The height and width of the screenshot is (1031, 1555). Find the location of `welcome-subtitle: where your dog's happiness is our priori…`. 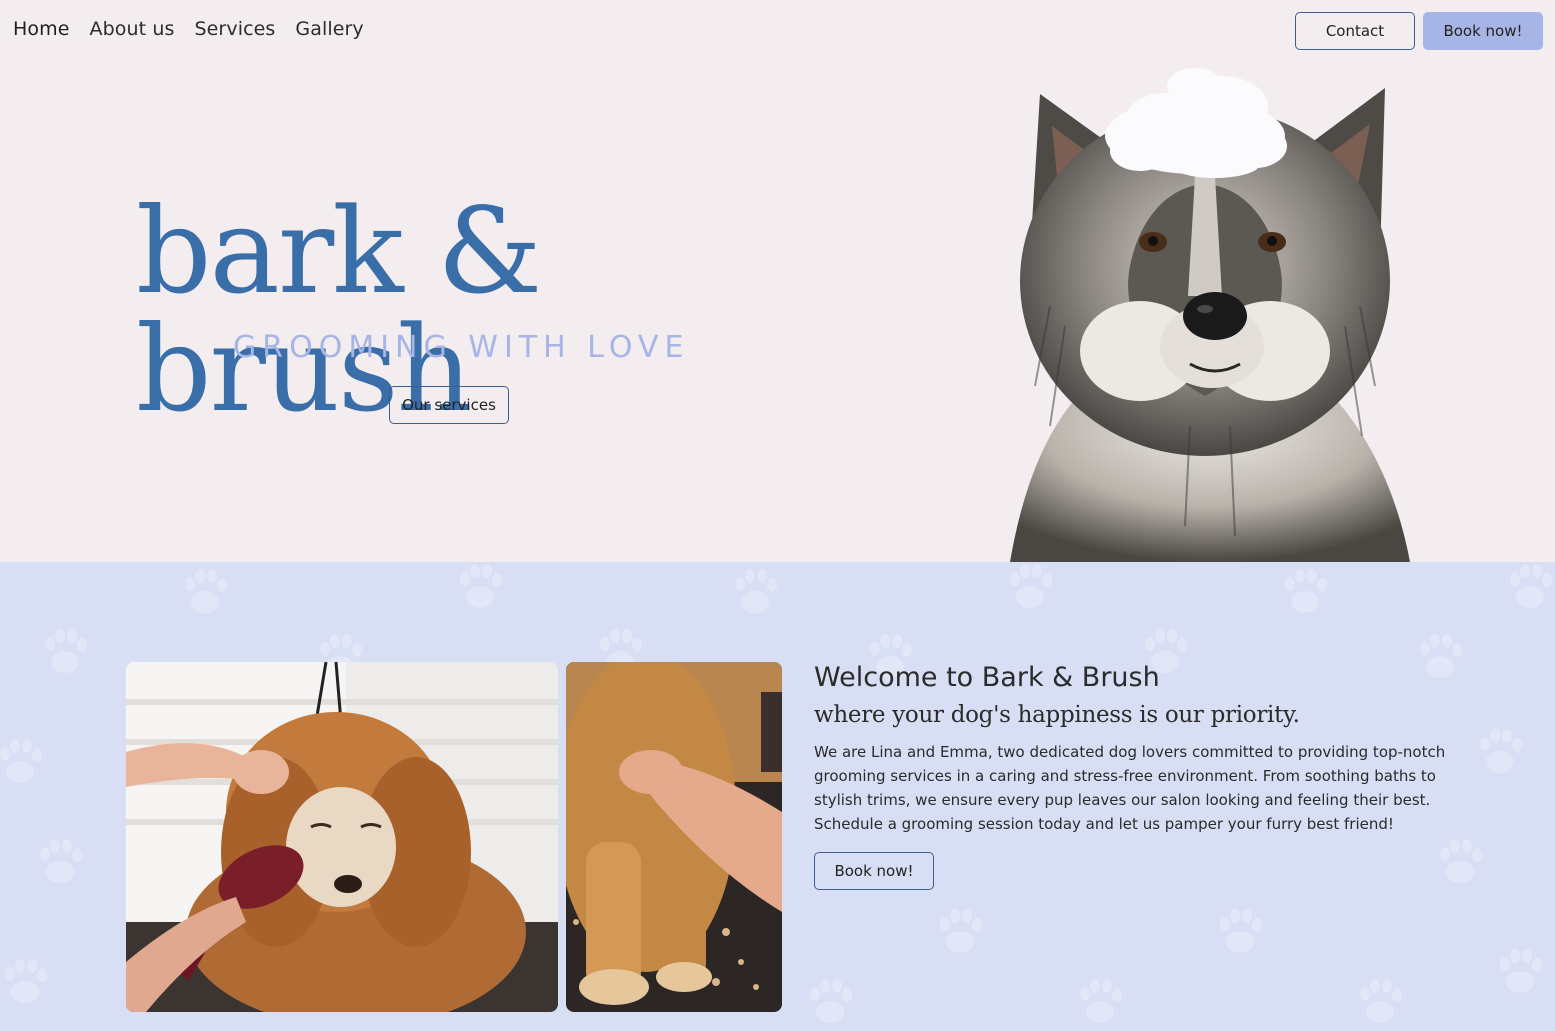

welcome-subtitle: where your dog's happiness is our priori… is located at coordinates (1057, 715).